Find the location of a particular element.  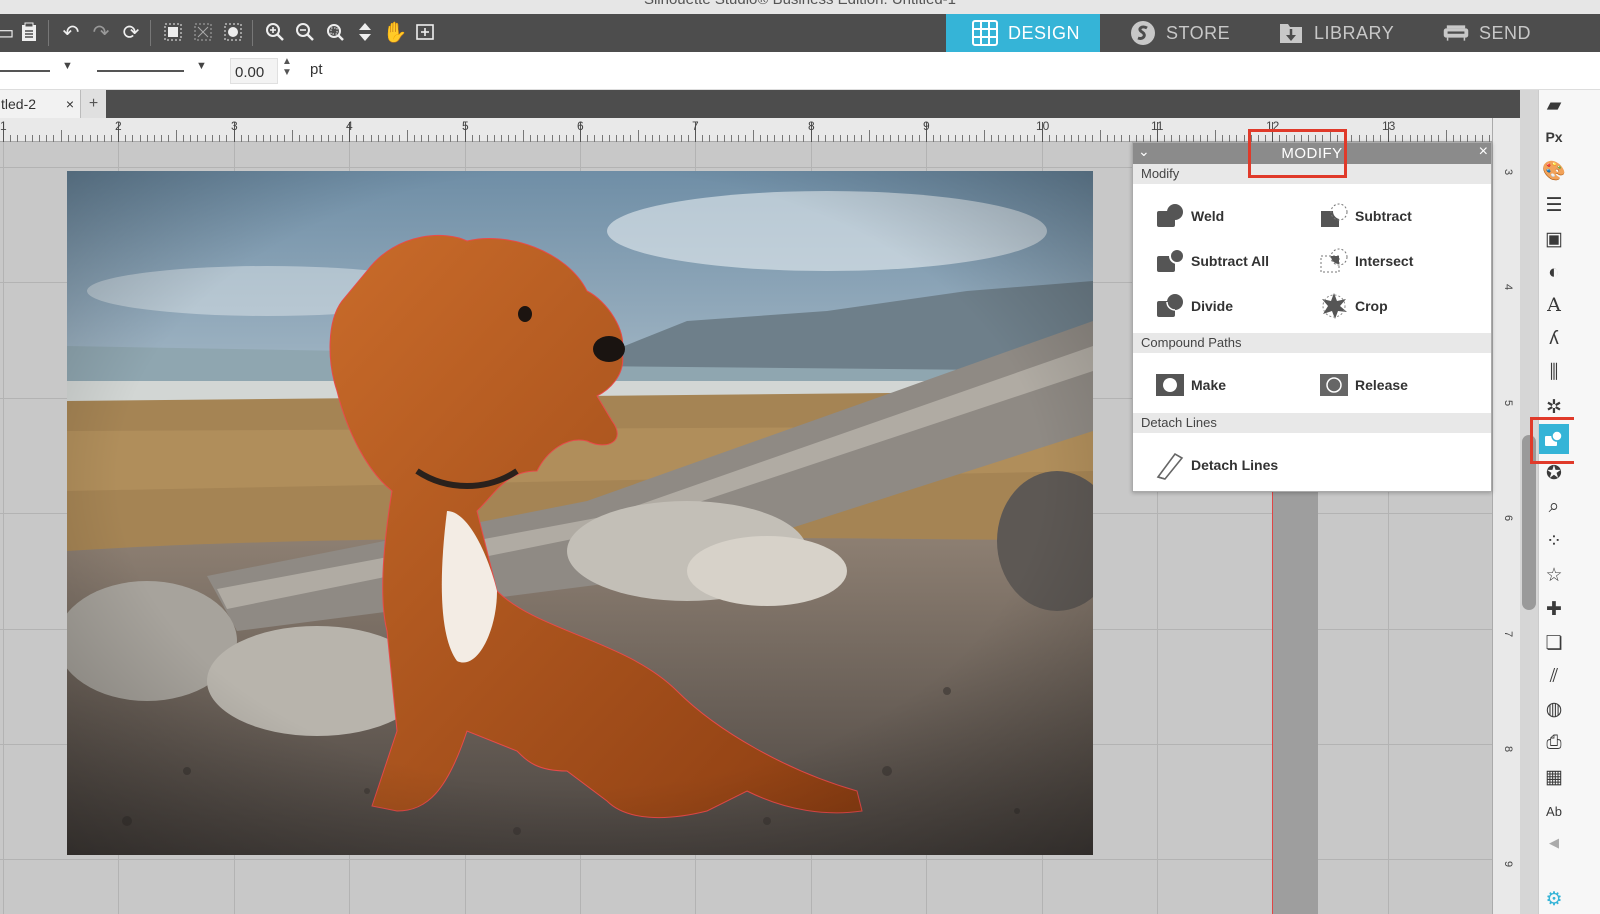

clipboard-icon is located at coordinates (29, 32).